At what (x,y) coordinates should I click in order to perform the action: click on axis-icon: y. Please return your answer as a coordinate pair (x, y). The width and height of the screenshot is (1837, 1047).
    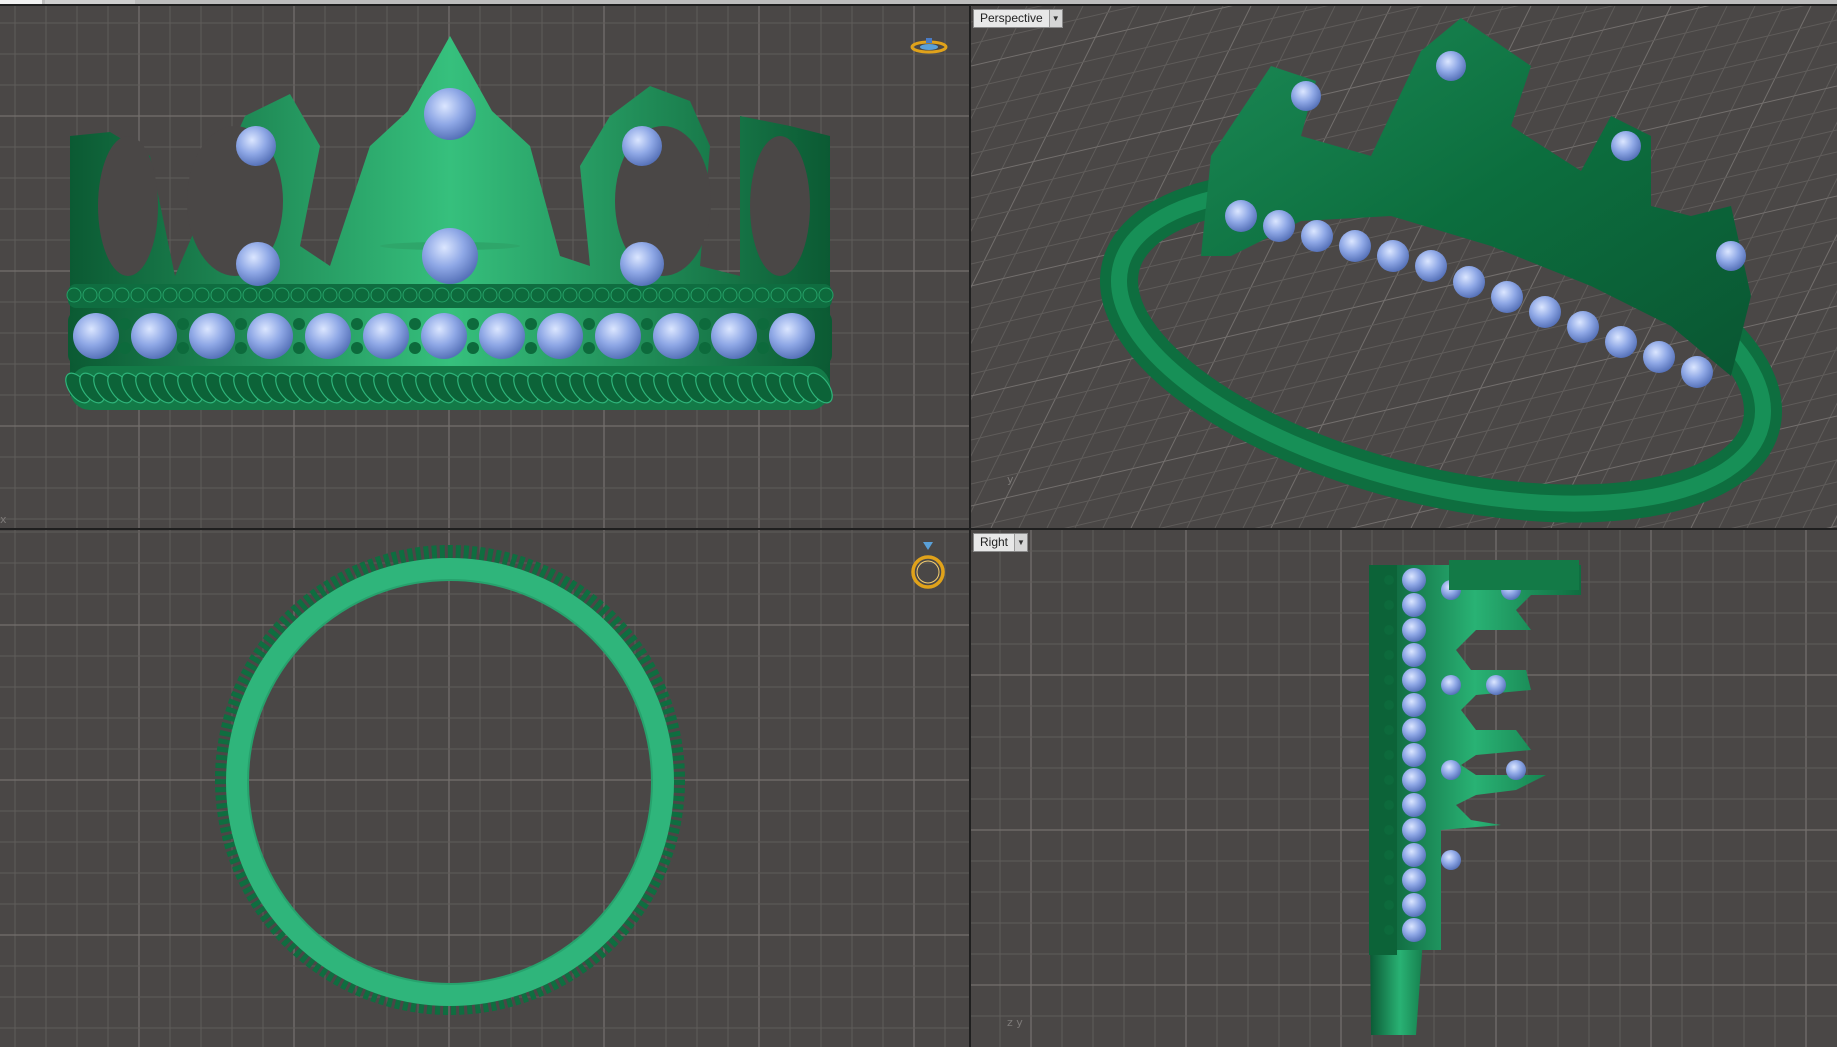
    Looking at the image, I should click on (1010, 479).